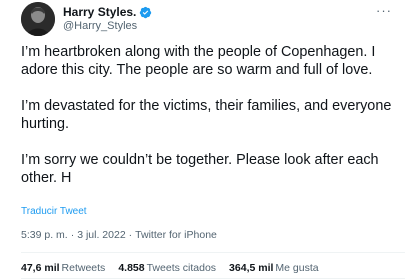 The image size is (420, 280). I want to click on avatar, so click(38, 19).